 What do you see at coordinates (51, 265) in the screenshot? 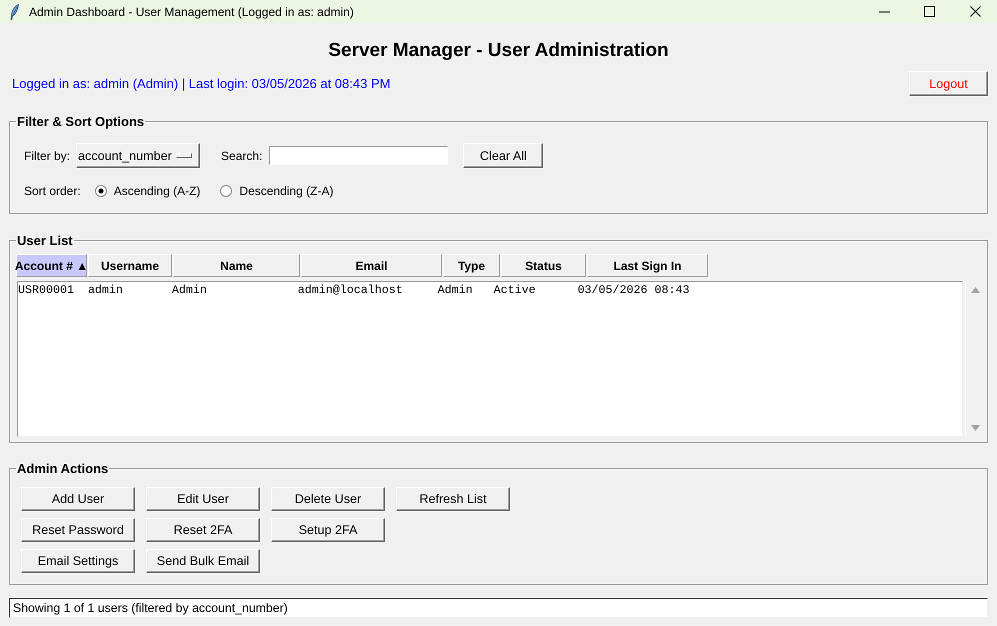
I see `column-header: Account # ▲` at bounding box center [51, 265].